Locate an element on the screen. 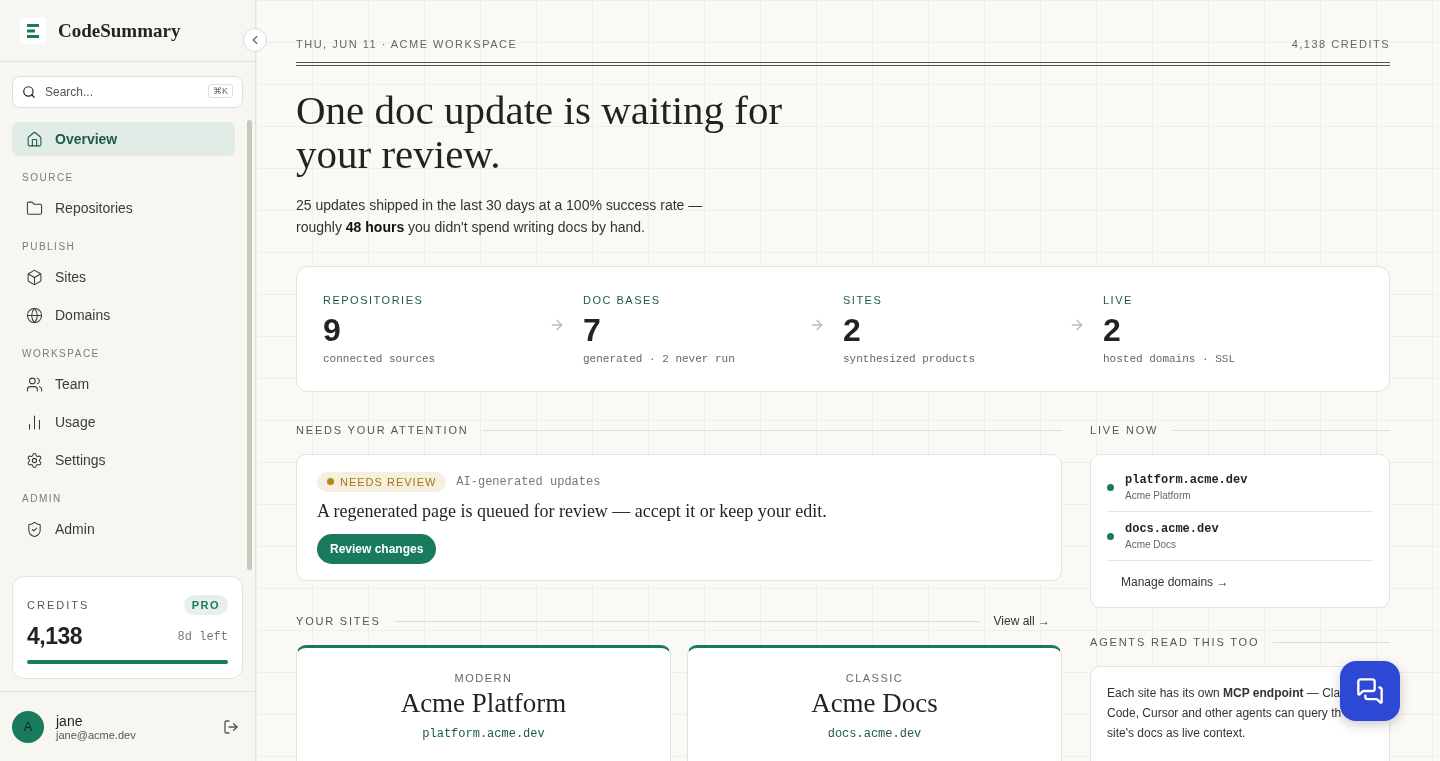  manage-domains-link: Manage domains → is located at coordinates (1175, 582).